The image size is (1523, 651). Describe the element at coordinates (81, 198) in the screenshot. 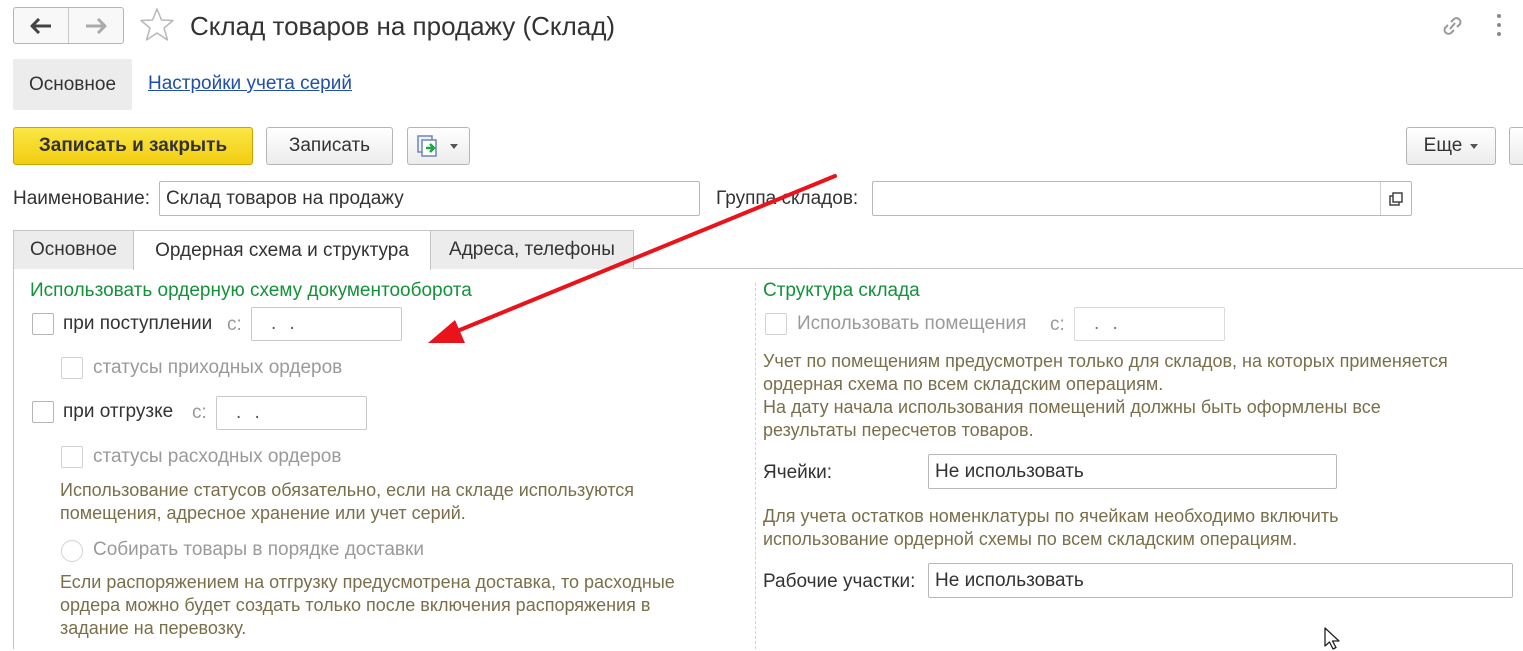

I see `name-label: Наименование:` at that location.